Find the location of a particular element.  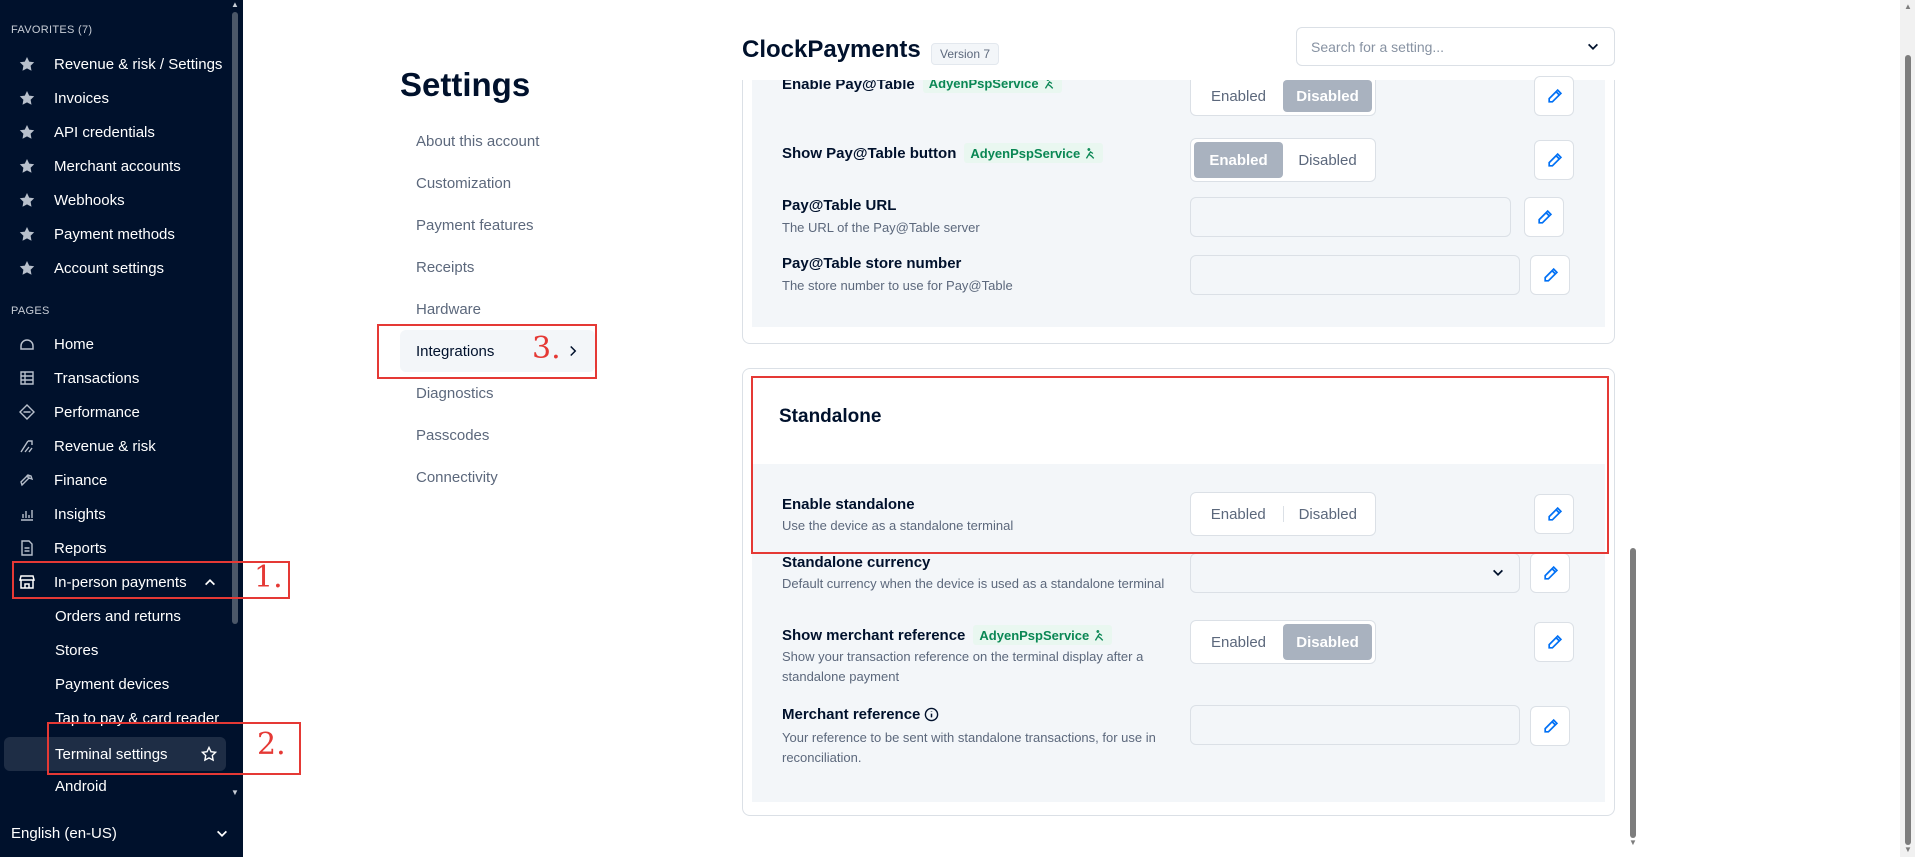

finance-icon is located at coordinates (27, 480).